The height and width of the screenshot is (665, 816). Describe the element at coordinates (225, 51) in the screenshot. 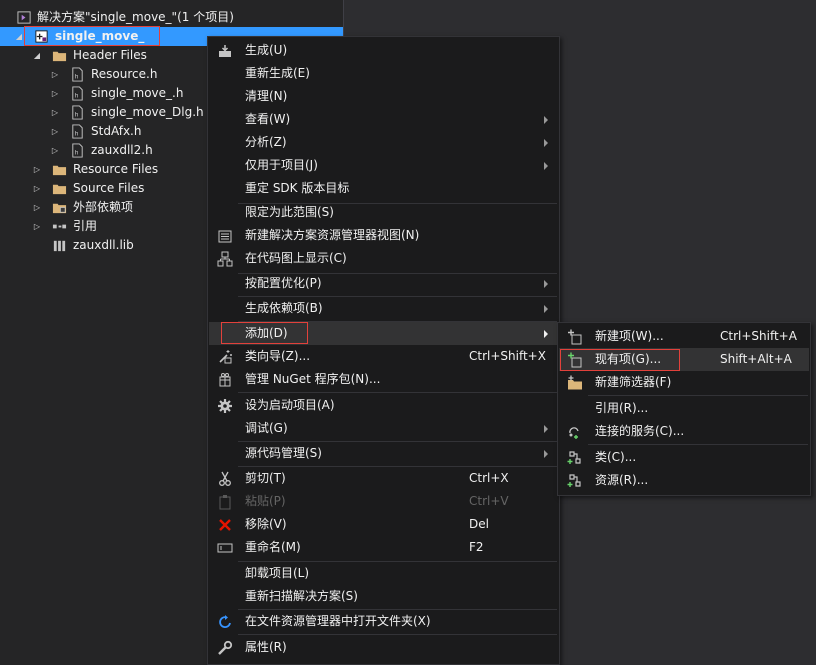

I see `build-icon` at that location.